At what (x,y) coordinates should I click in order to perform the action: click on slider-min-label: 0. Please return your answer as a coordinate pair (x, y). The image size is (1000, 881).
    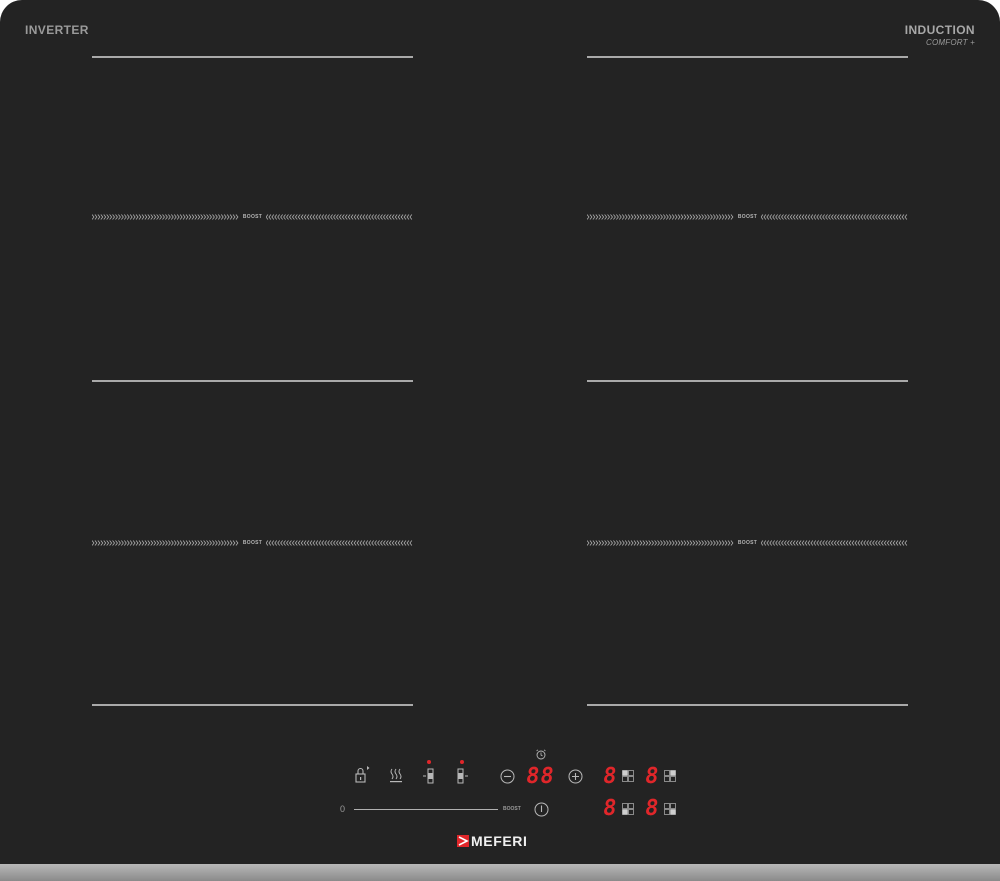
    Looking at the image, I should click on (343, 809).